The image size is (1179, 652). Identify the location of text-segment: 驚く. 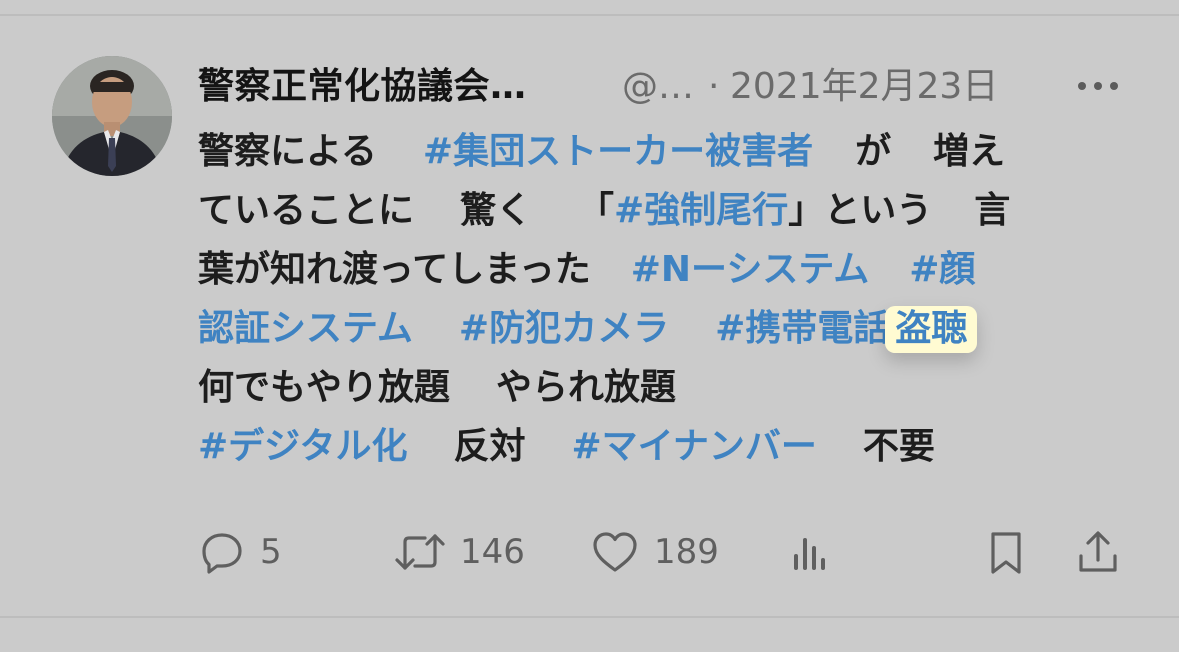
(496, 210).